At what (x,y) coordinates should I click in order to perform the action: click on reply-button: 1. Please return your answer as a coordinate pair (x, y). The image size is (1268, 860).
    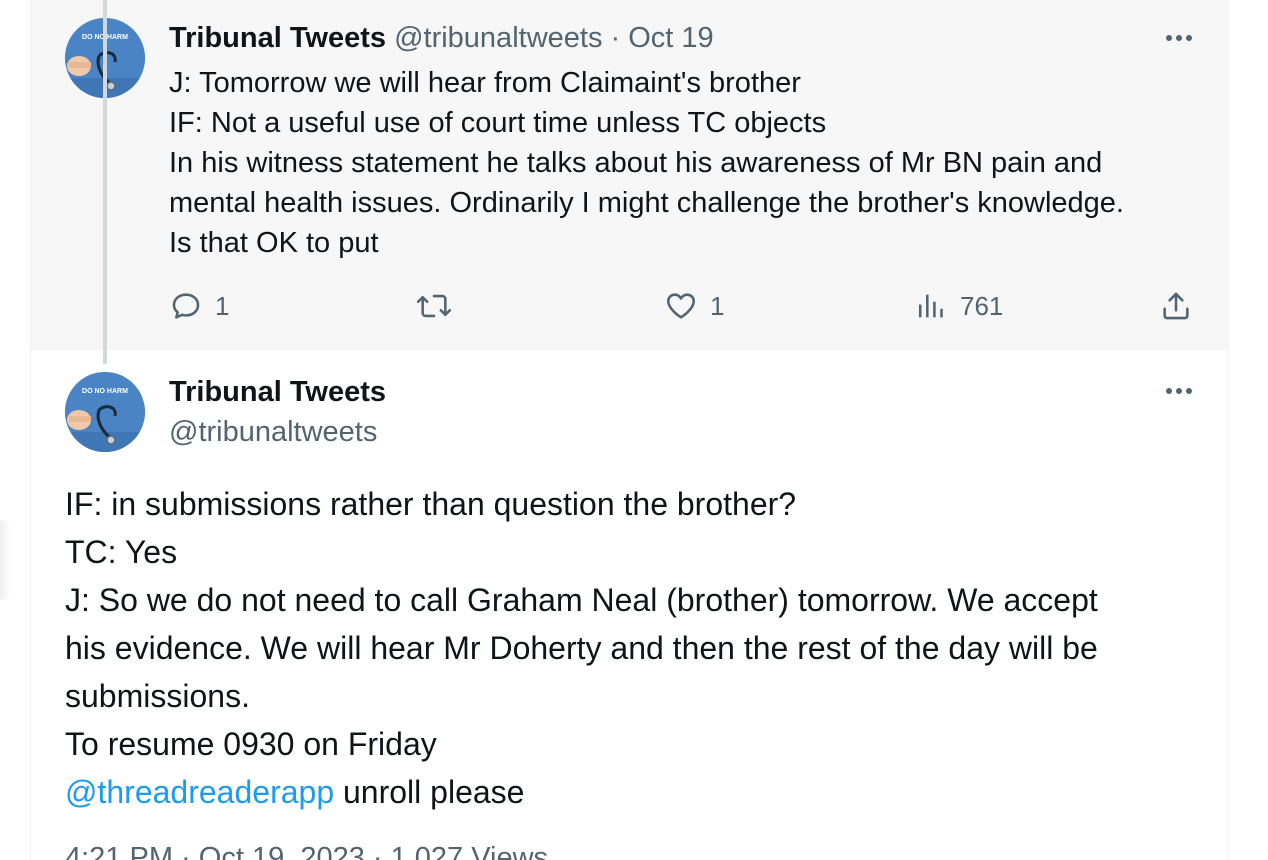
    Looking at the image, I should click on (199, 306).